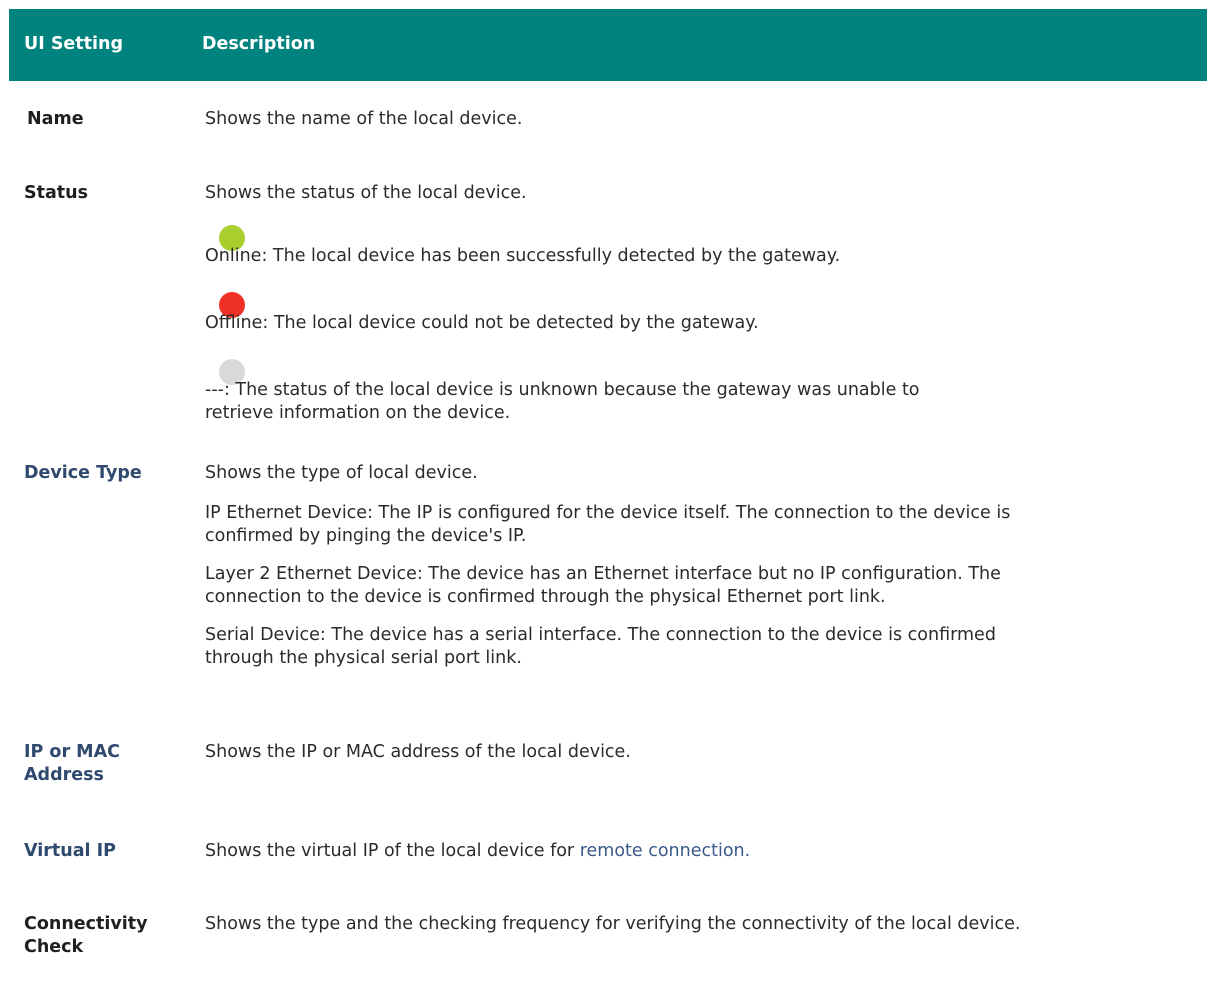 Image resolution: width=1216 pixels, height=981 pixels. What do you see at coordinates (86, 924) in the screenshot?
I see `label-connectivity-line1: Connectivity` at bounding box center [86, 924].